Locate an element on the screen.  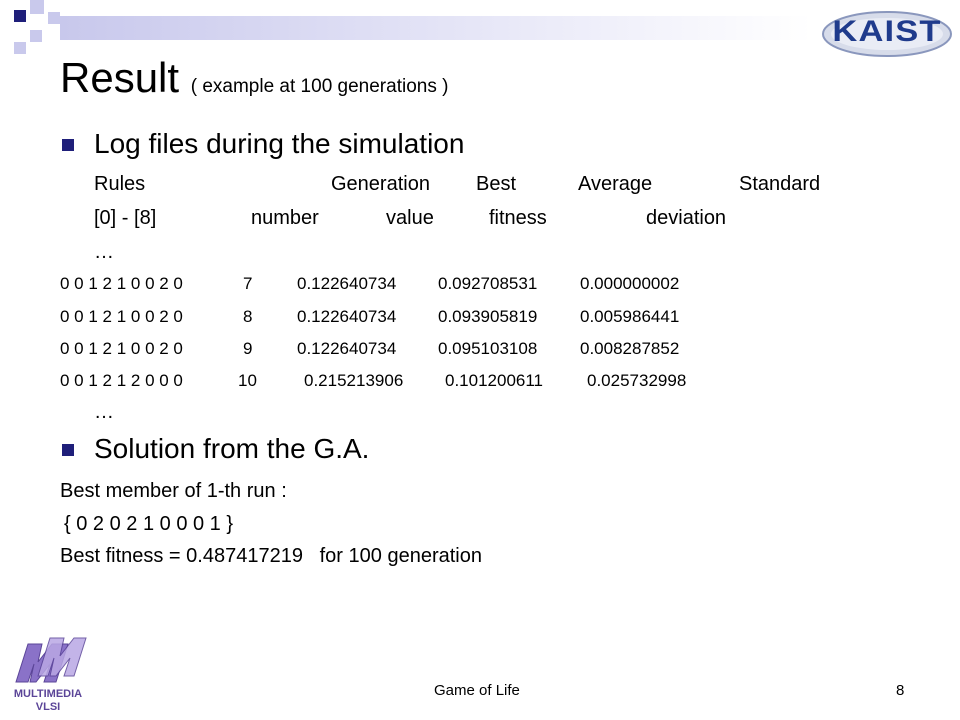
footer-title: Game of Life is located at coordinates (477, 690).